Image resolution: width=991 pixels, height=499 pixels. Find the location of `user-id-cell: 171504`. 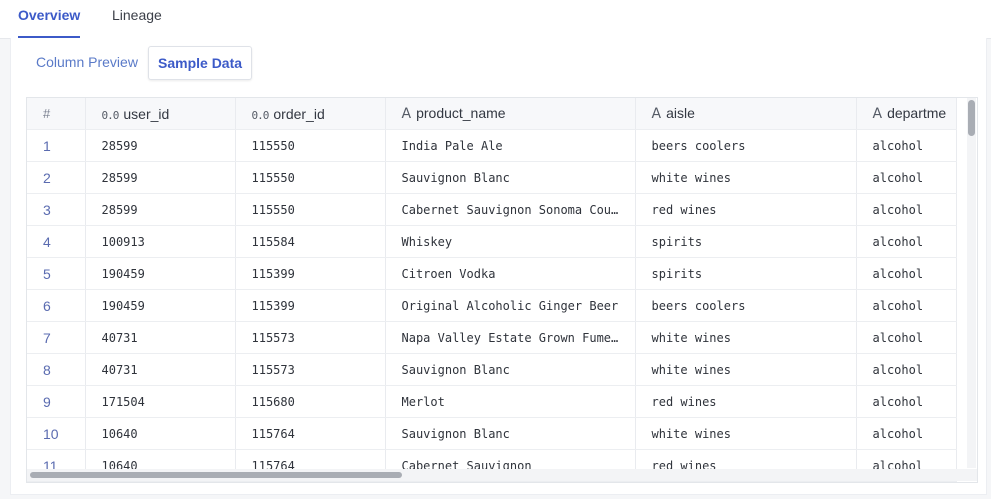

user-id-cell: 171504 is located at coordinates (160, 401).